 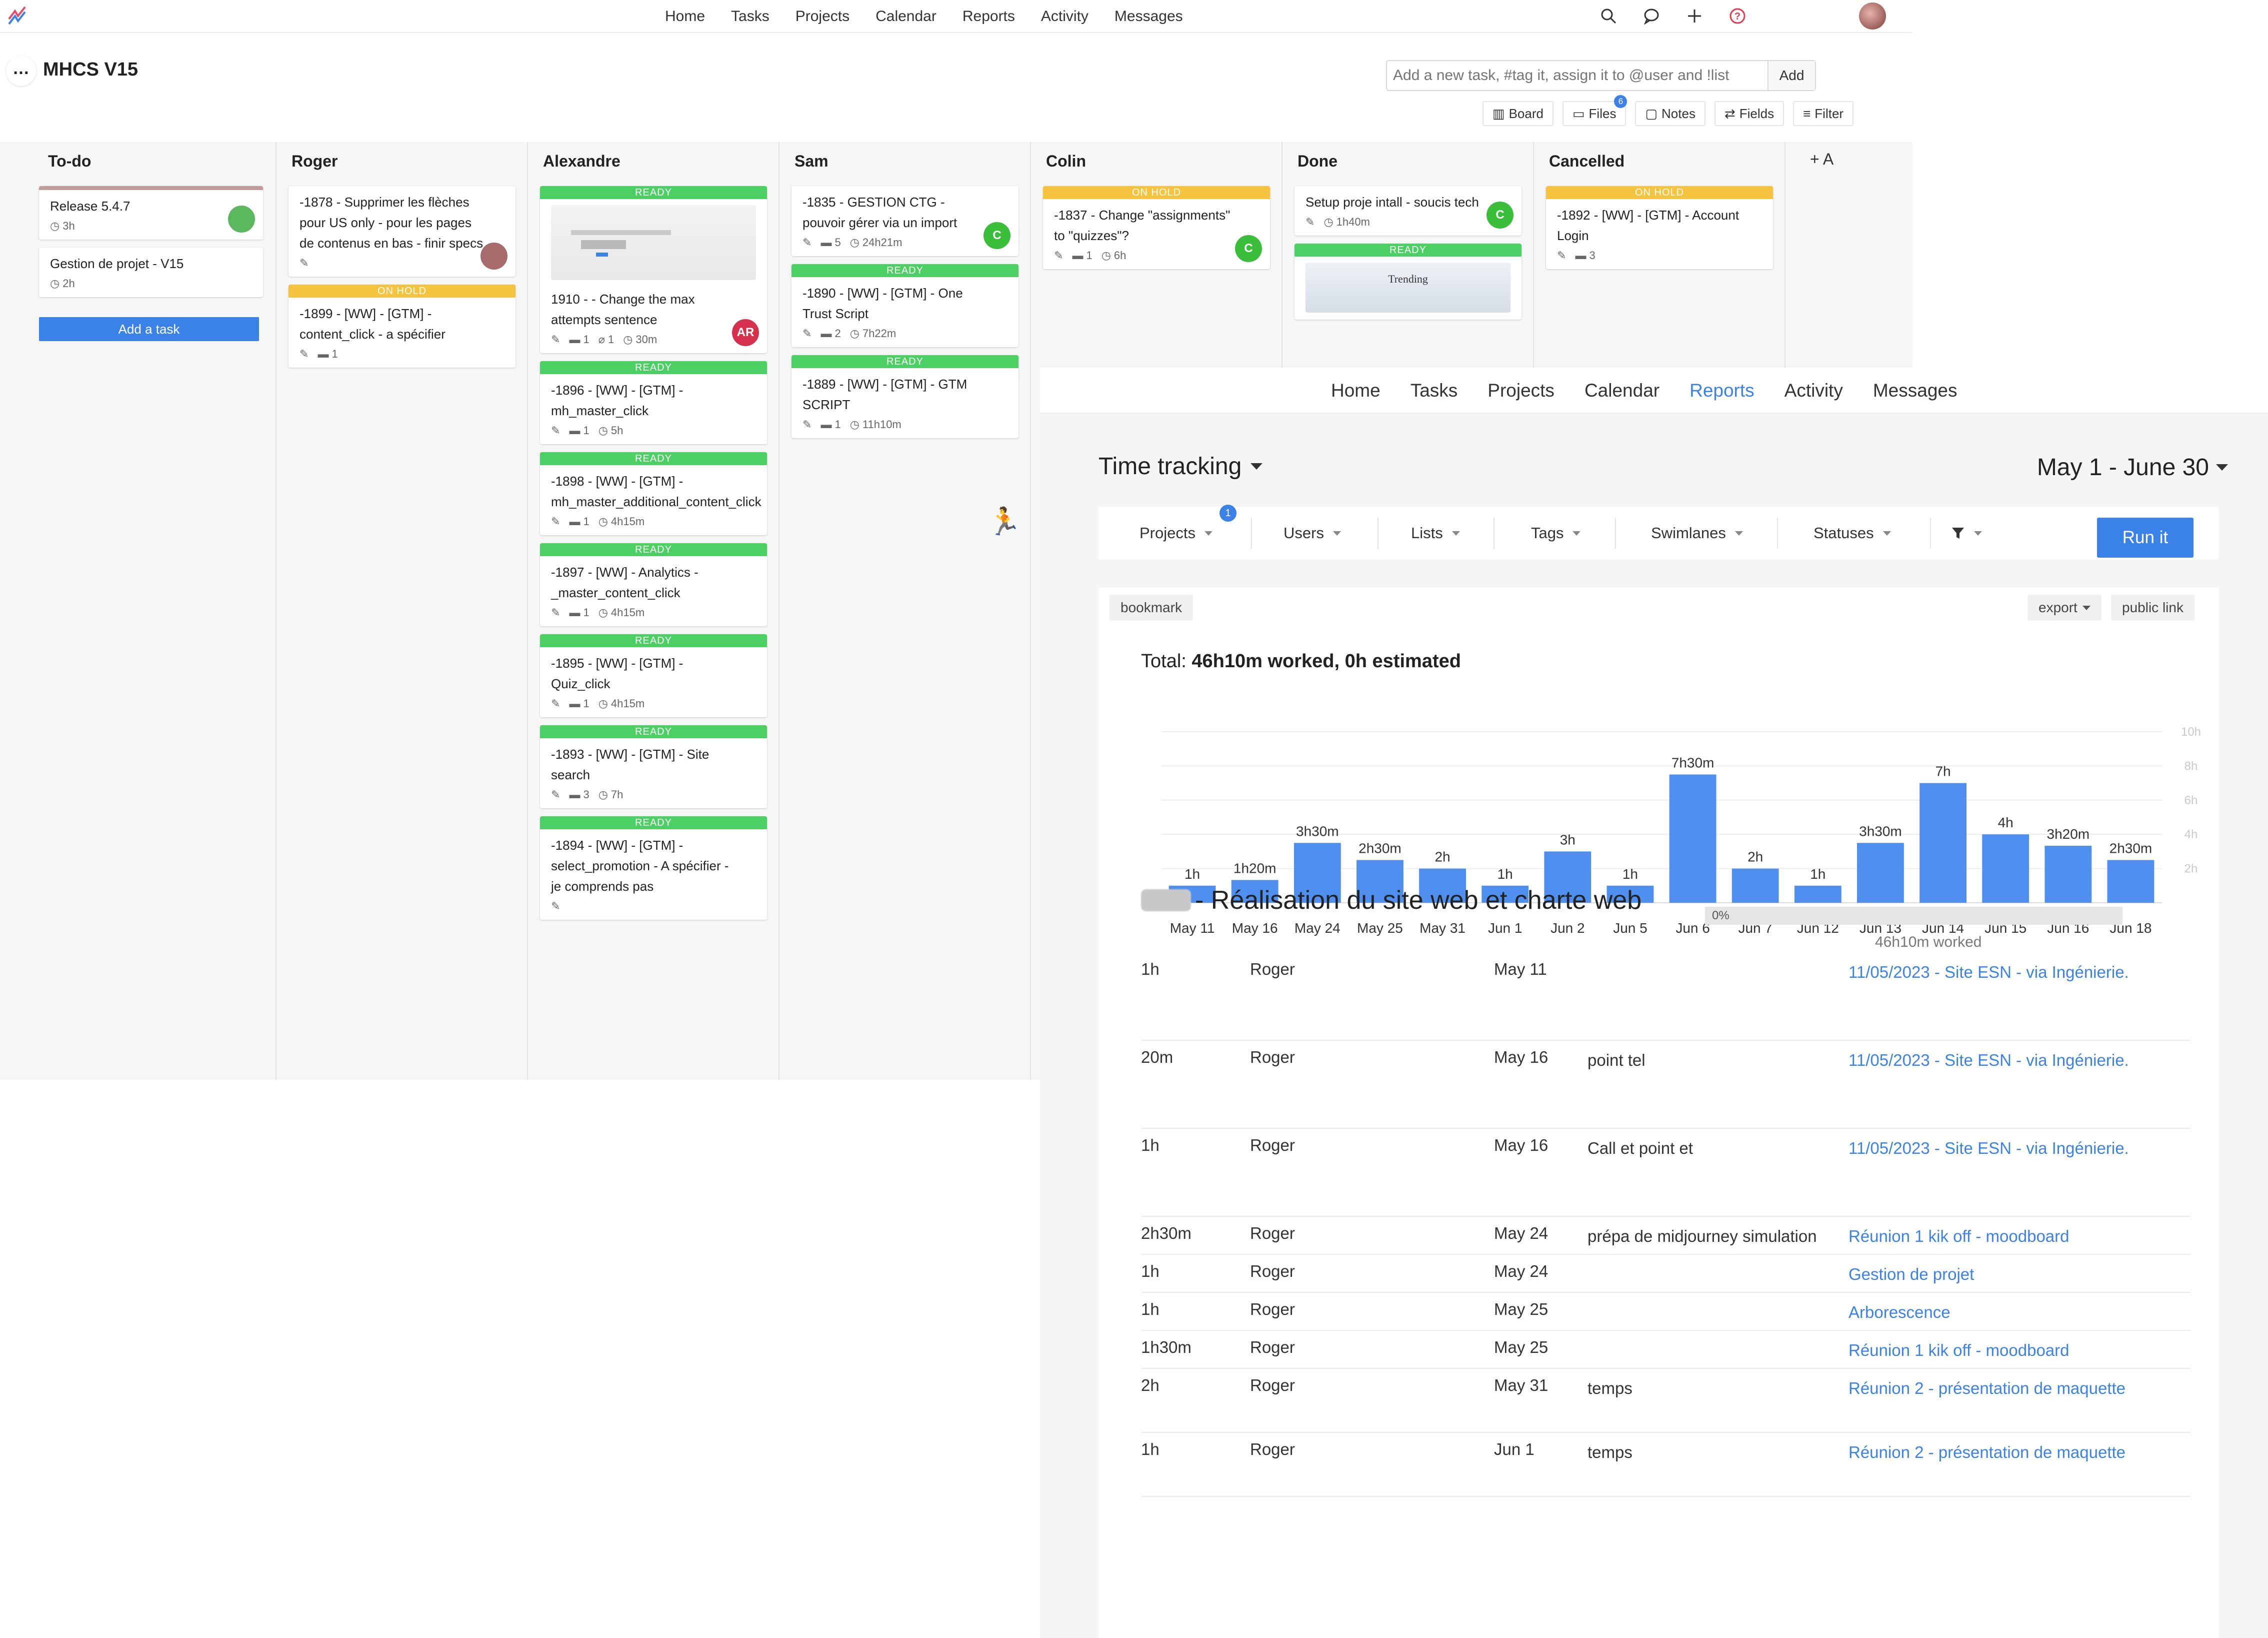 What do you see at coordinates (1318, 161) in the screenshot?
I see `column-title: Done` at bounding box center [1318, 161].